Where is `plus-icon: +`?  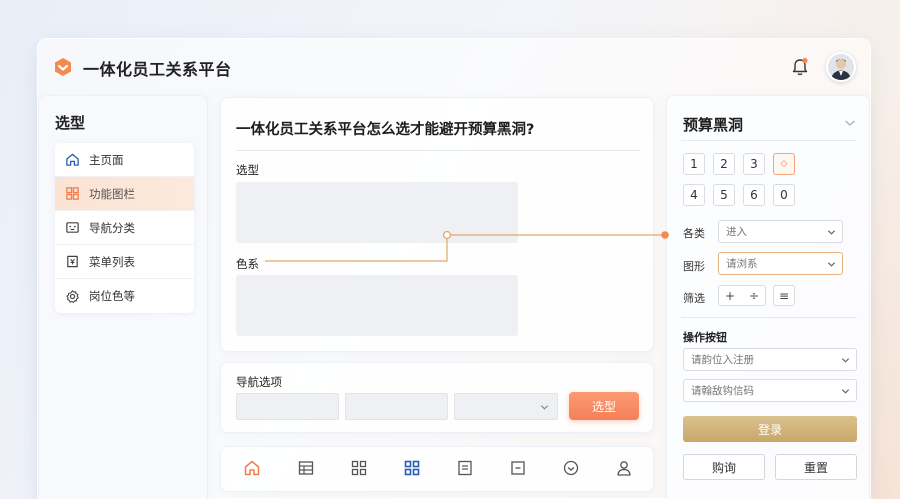 plus-icon: + is located at coordinates (730, 296).